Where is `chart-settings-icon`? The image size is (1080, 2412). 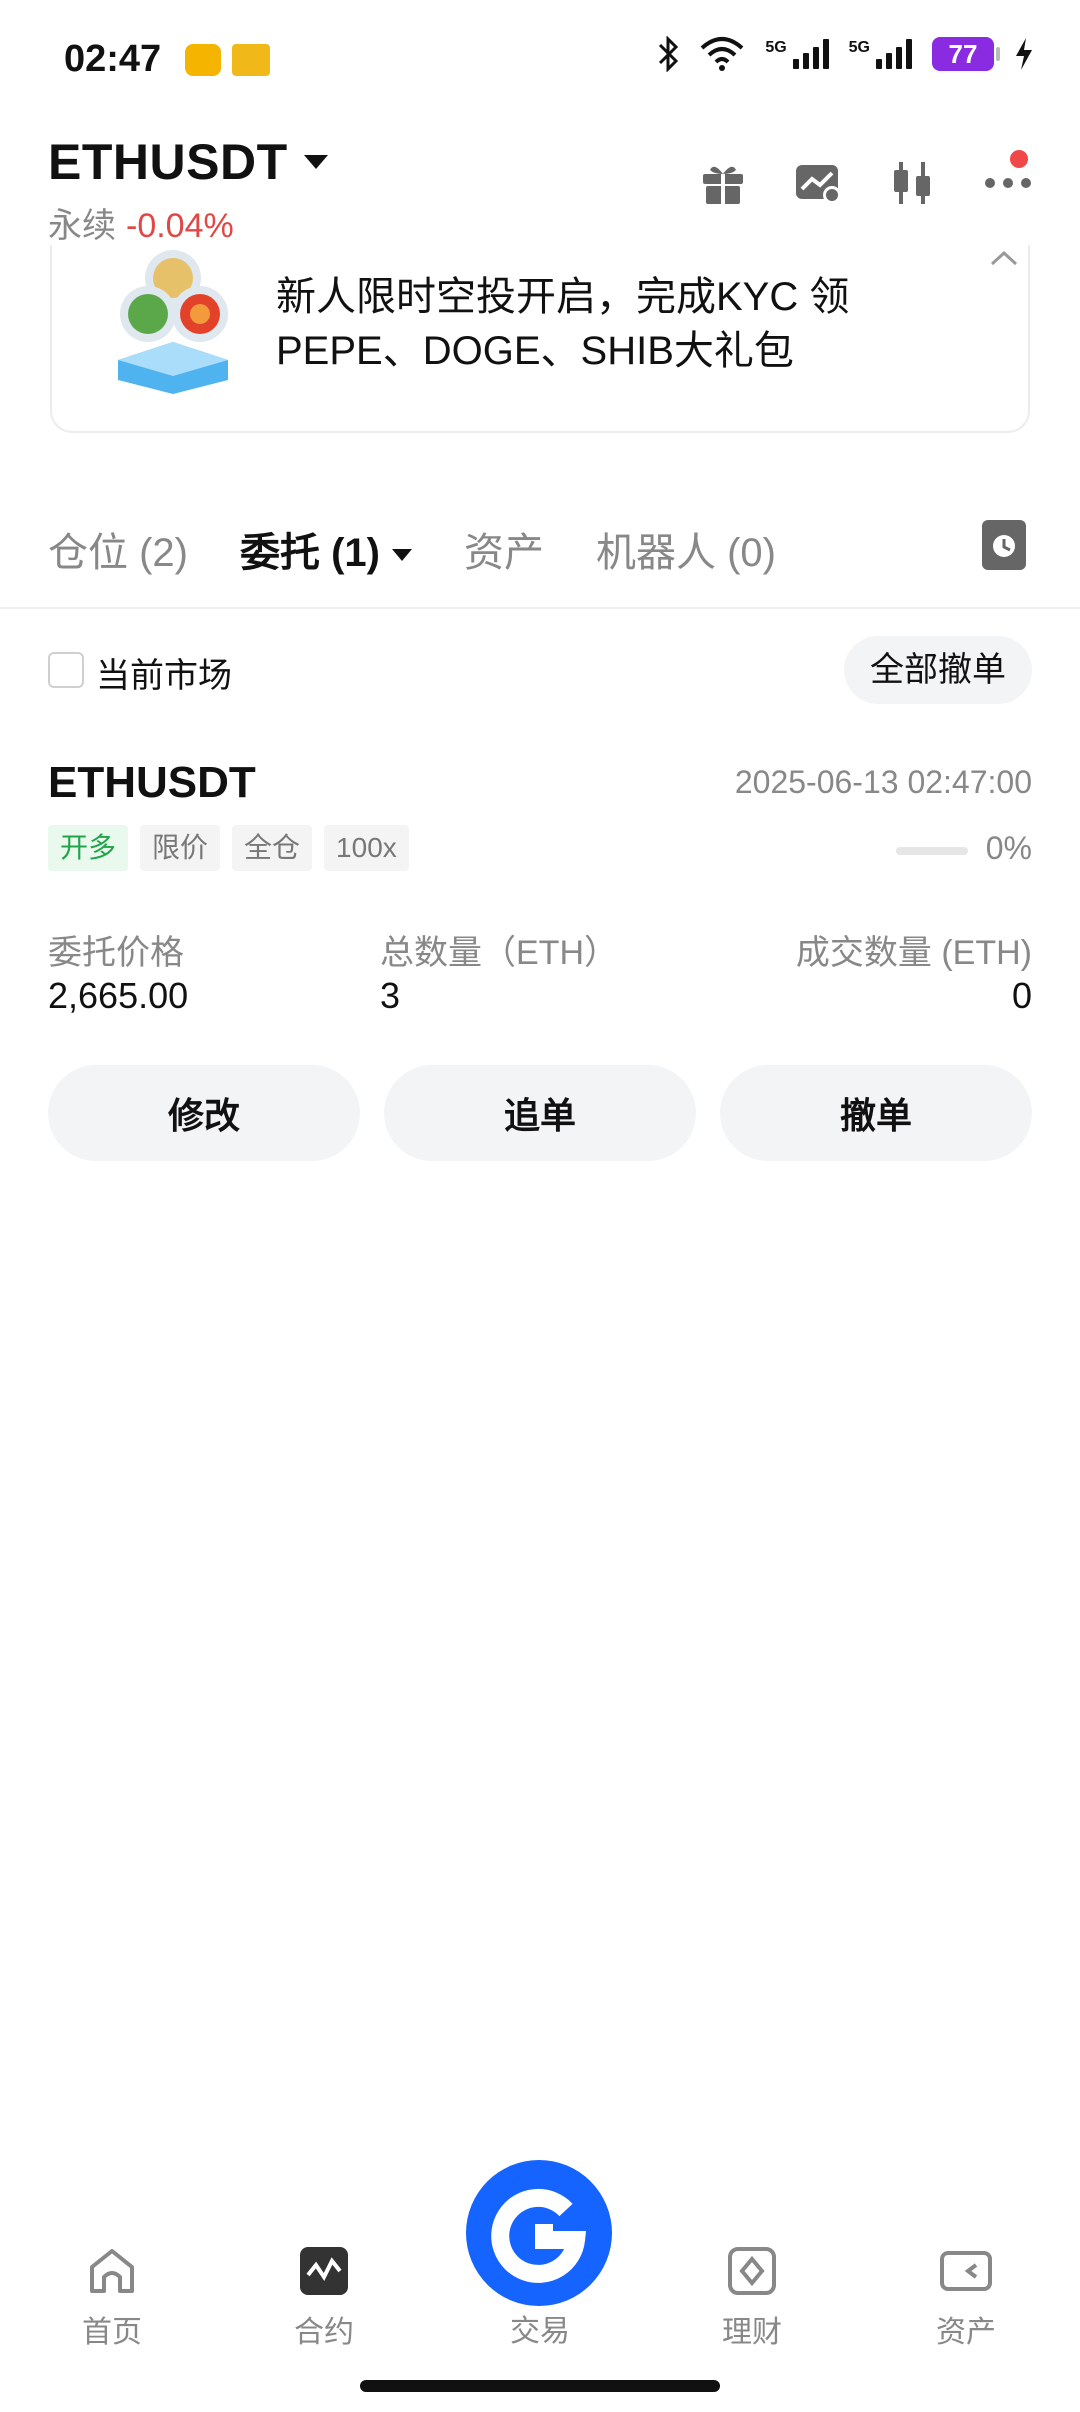 chart-settings-icon is located at coordinates (818, 183).